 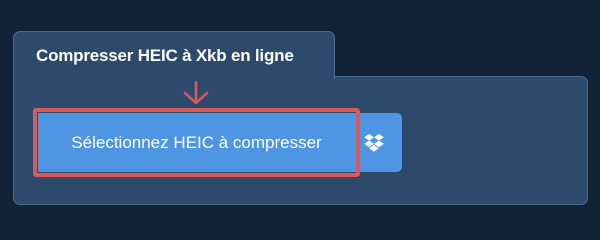 I want to click on select-file-button: Sélectionnez HEIC à compresser, so click(x=196, y=142).